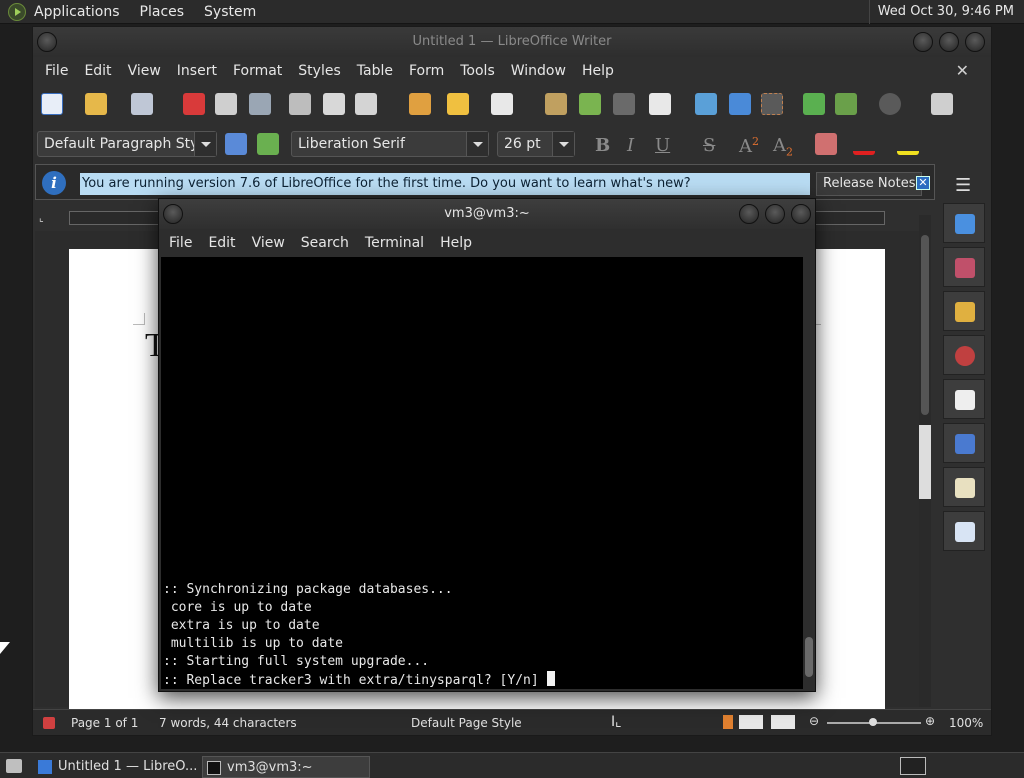  Describe the element at coordinates (458, 104) in the screenshot. I see `undo-icon` at that location.